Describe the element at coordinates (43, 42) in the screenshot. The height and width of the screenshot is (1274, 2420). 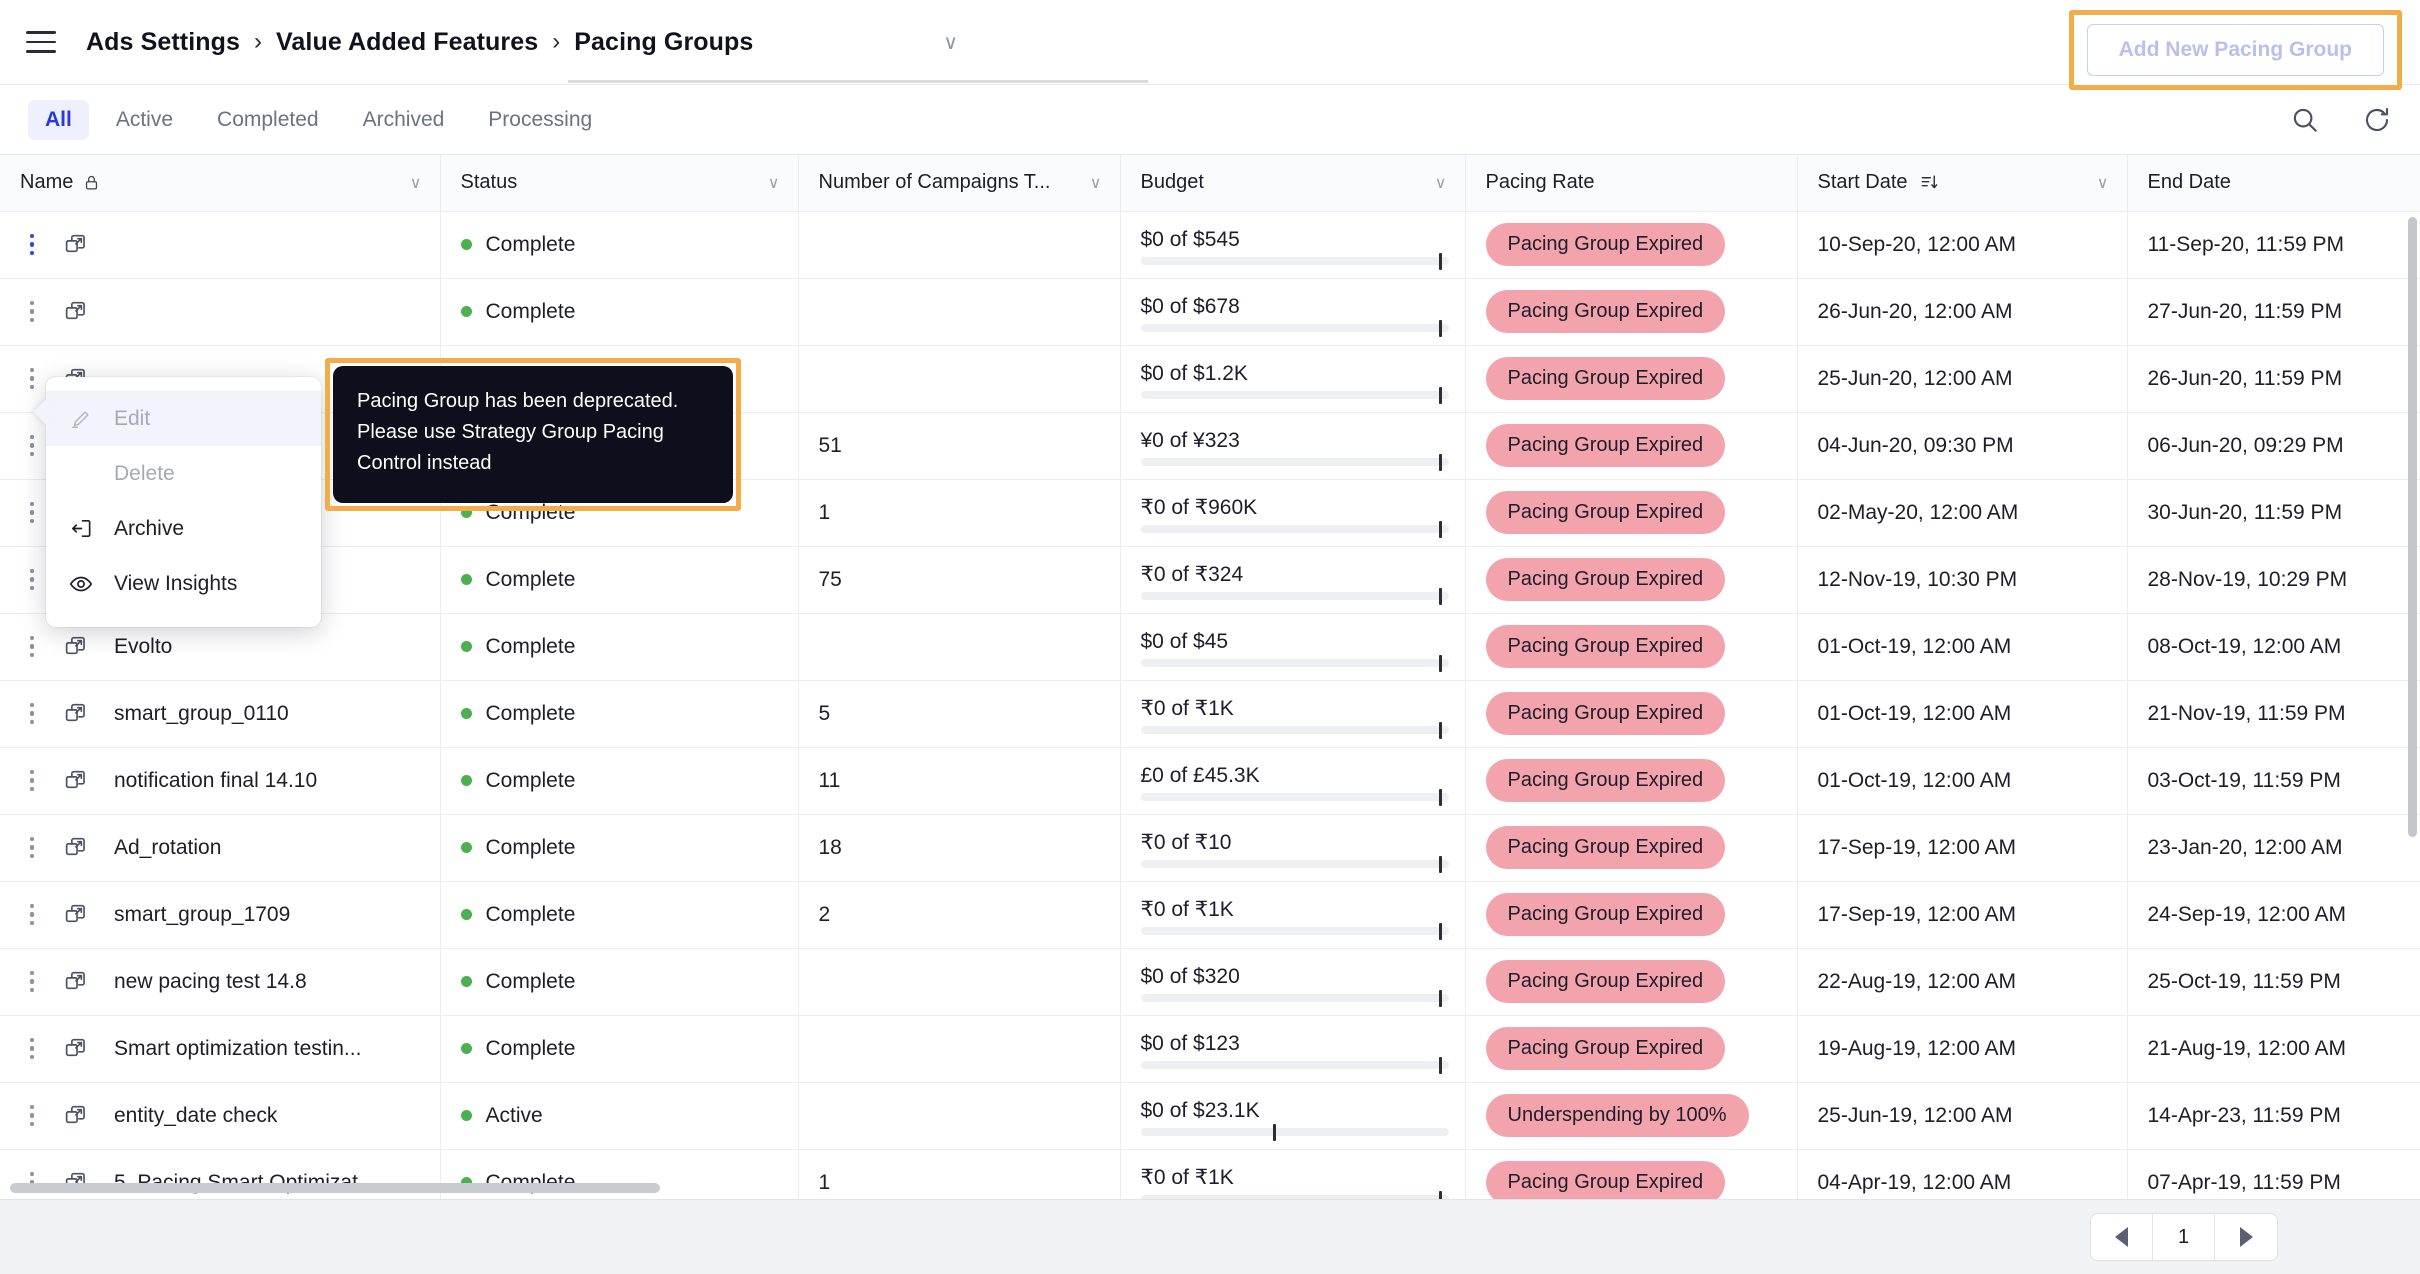
I see `hamburger-icon` at that location.